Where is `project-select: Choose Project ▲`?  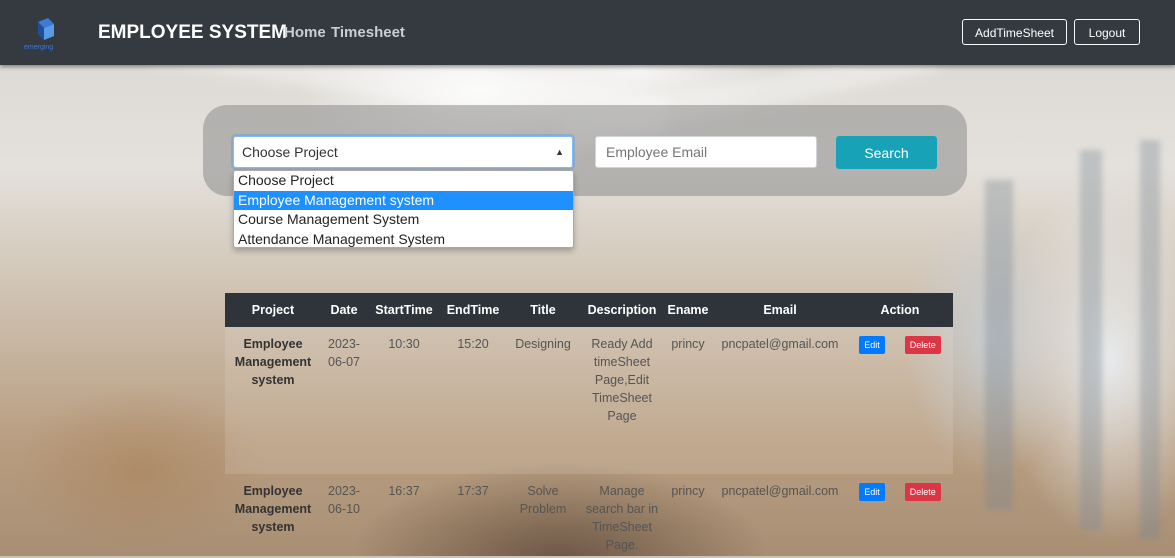
project-select: Choose Project ▲ is located at coordinates (403, 152).